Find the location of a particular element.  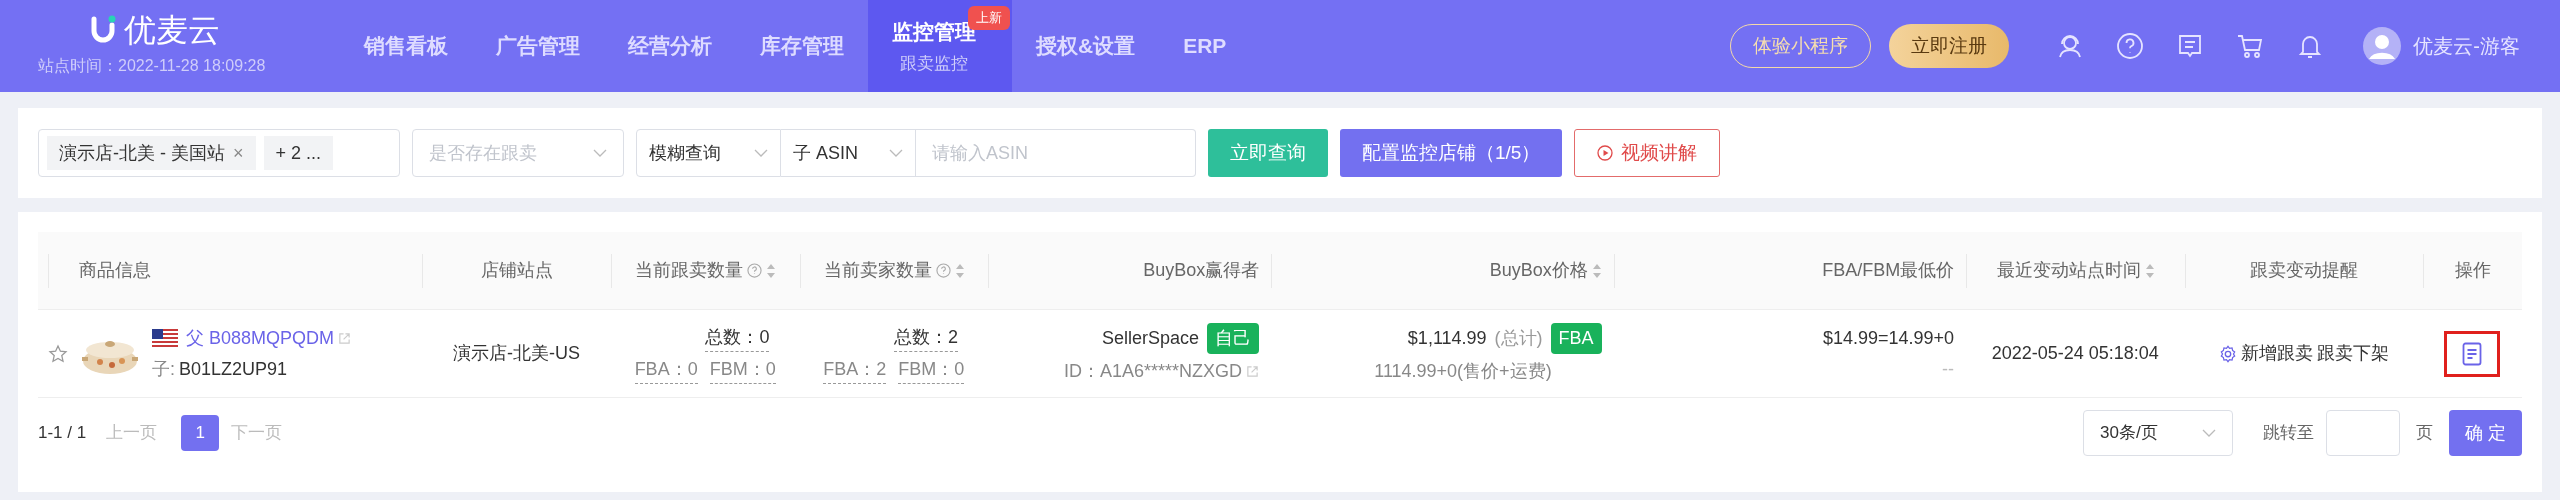

page-unit: 页 is located at coordinates (2424, 433).